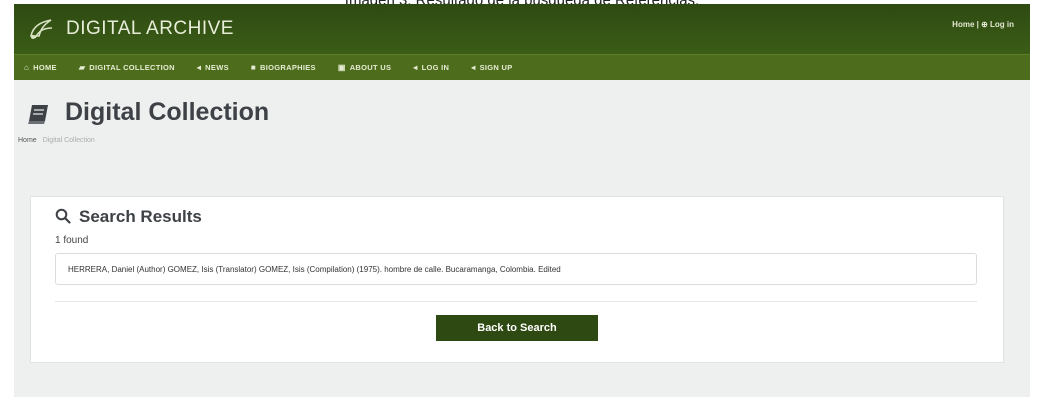  What do you see at coordinates (517, 328) in the screenshot?
I see `back-to-search-button: Back to Search` at bounding box center [517, 328].